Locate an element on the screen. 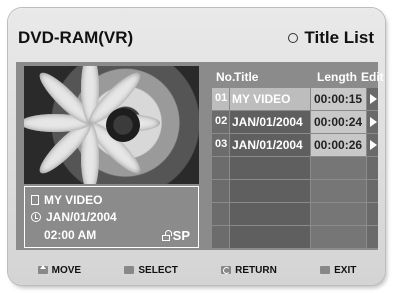  title-info-box: MY VIDEO JAN/01/2004 02:00 AM SP is located at coordinates (111, 217).